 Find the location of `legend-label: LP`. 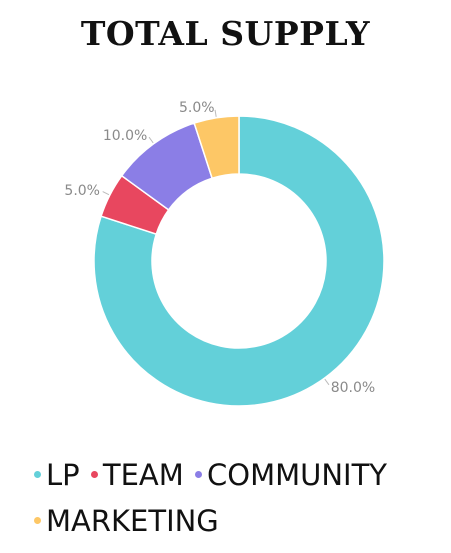

legend-label: LP is located at coordinates (63, 475).